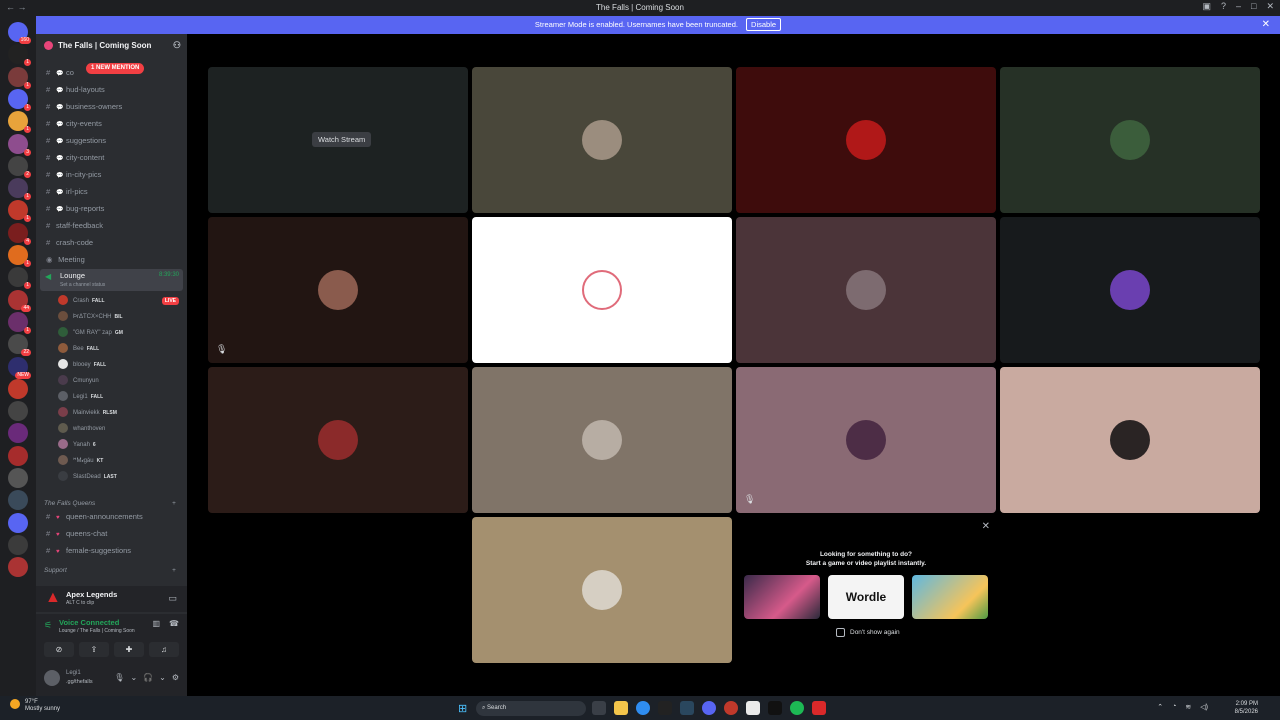  I want to click on voice-user: blooey FALL, so click(82, 365).